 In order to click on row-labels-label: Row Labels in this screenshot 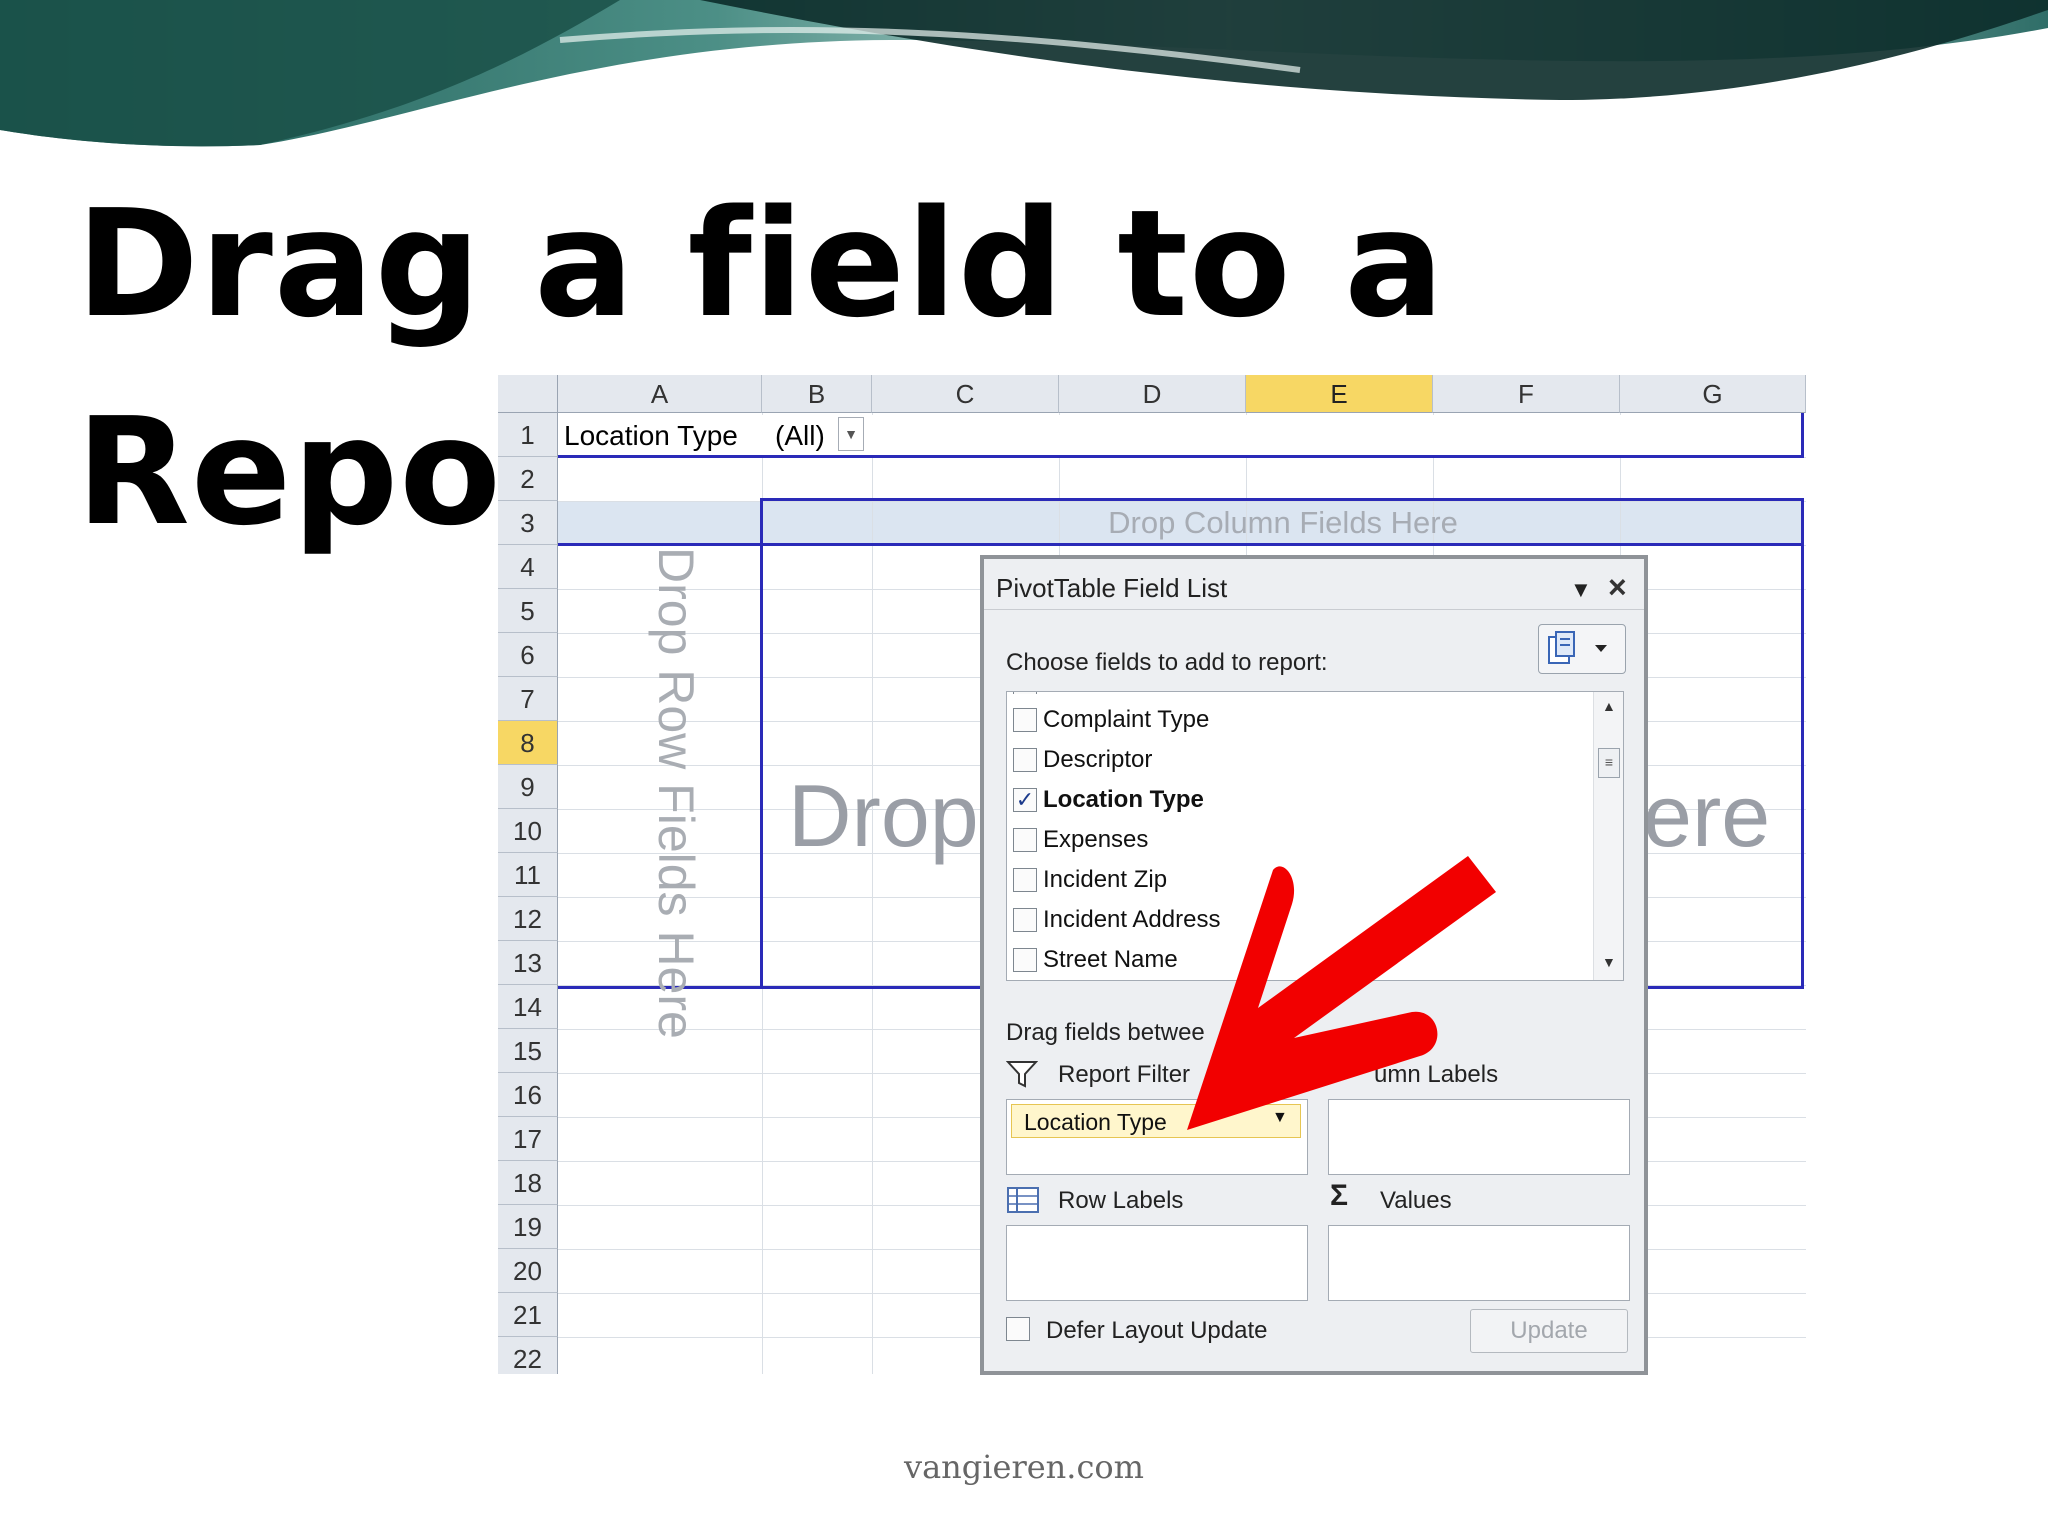, I will do `click(1121, 1200)`.